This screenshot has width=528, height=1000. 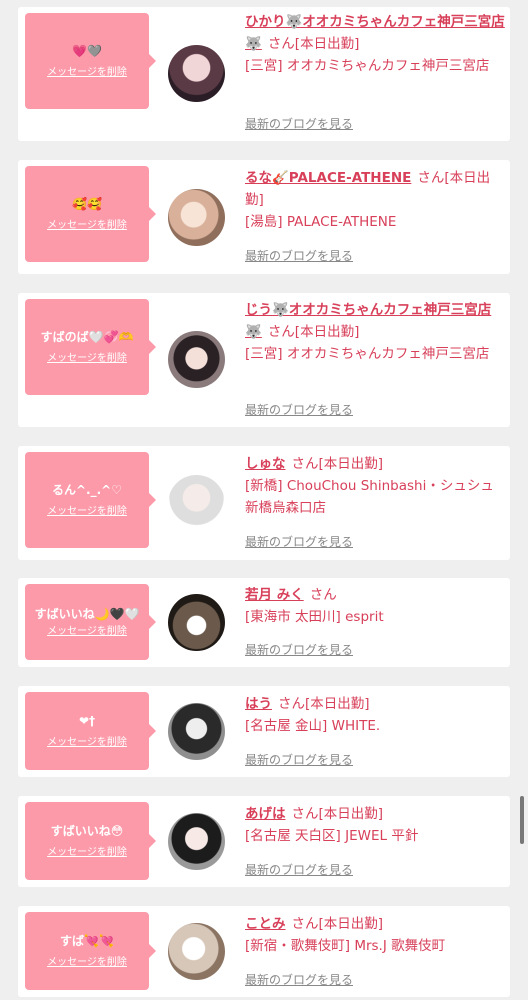 I want to click on item-info: 若月 みく さん [東海市 太田川] esprit 最新のブログを見る, so click(x=376, y=617).